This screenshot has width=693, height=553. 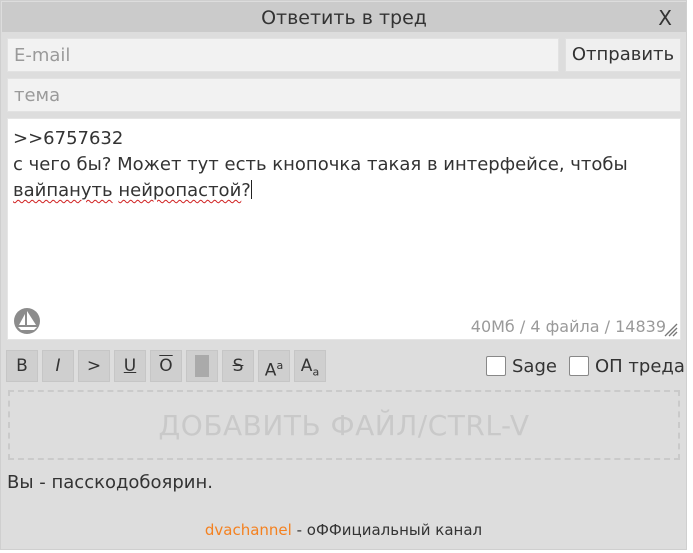 I want to click on op-label: ОП треда, so click(x=640, y=366).